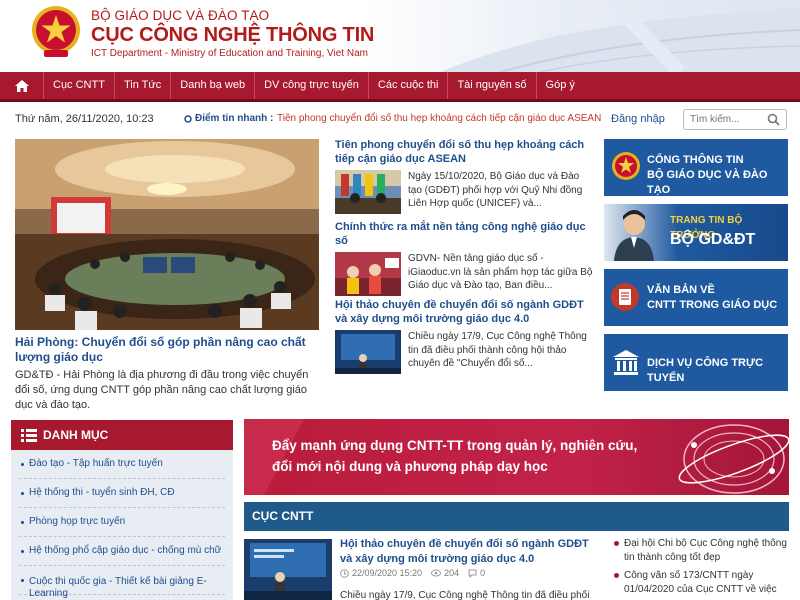 The image size is (800, 600). What do you see at coordinates (180, 15) in the screenshot?
I see `ministry-name: BỘ GIÁO DỤC VÀ ĐÀO TẠO` at bounding box center [180, 15].